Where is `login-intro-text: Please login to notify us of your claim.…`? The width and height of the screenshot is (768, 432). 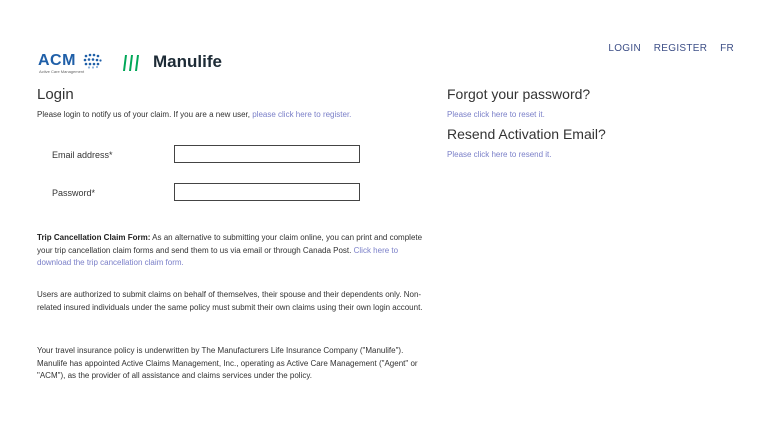
login-intro-text: Please login to notify us of your claim.… is located at coordinates (143, 114).